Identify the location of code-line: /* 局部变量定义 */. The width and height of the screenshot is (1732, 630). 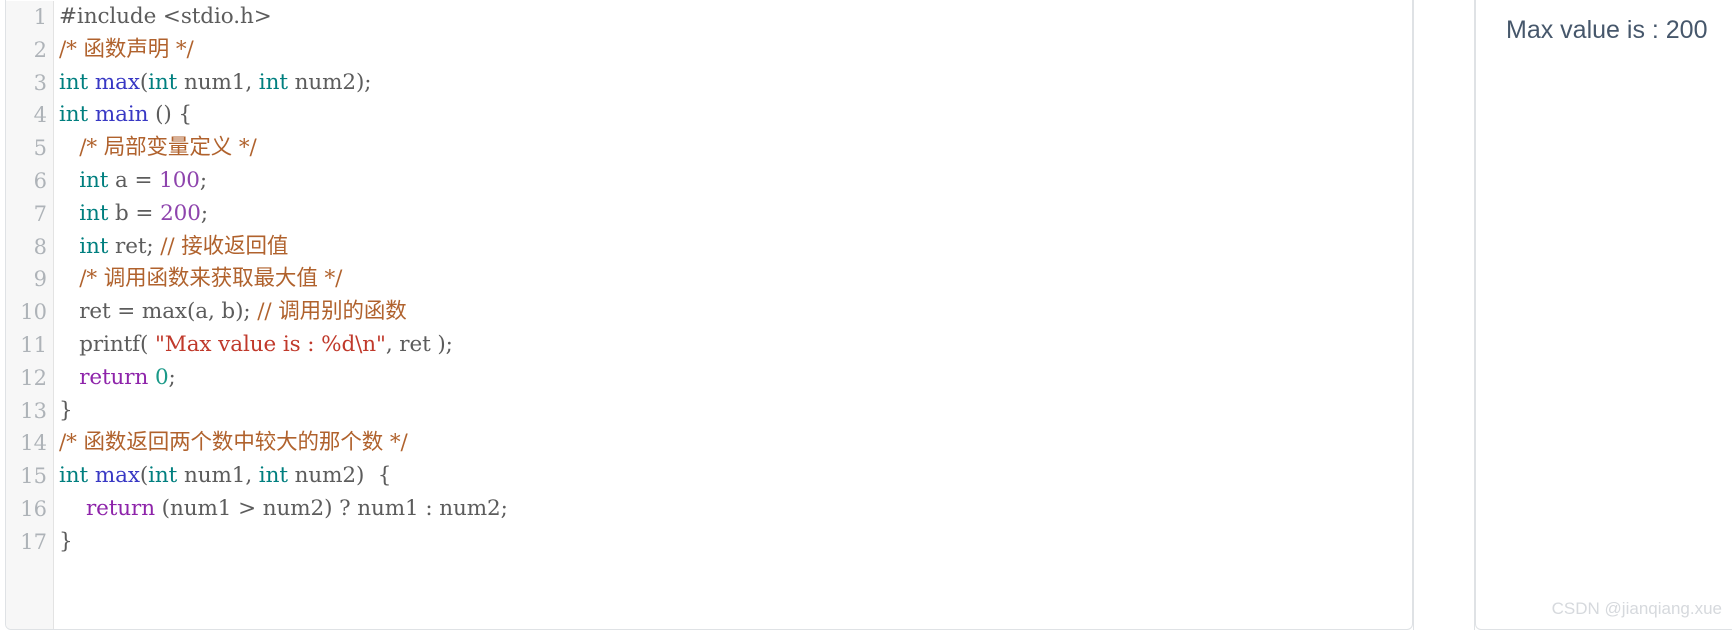
(735, 148).